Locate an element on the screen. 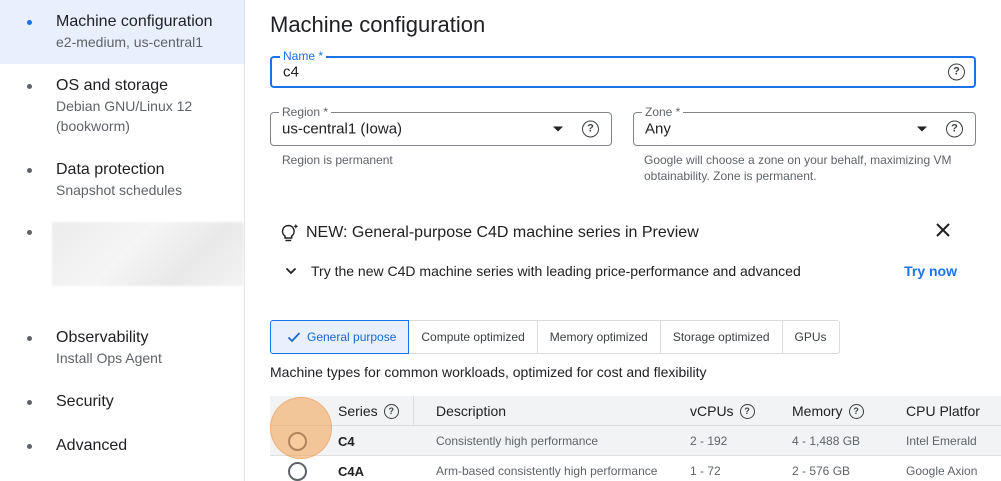 Image resolution: width=1001 pixels, height=481 pixels. column-header-vcpus: vCPUs ? is located at coordinates (722, 411).